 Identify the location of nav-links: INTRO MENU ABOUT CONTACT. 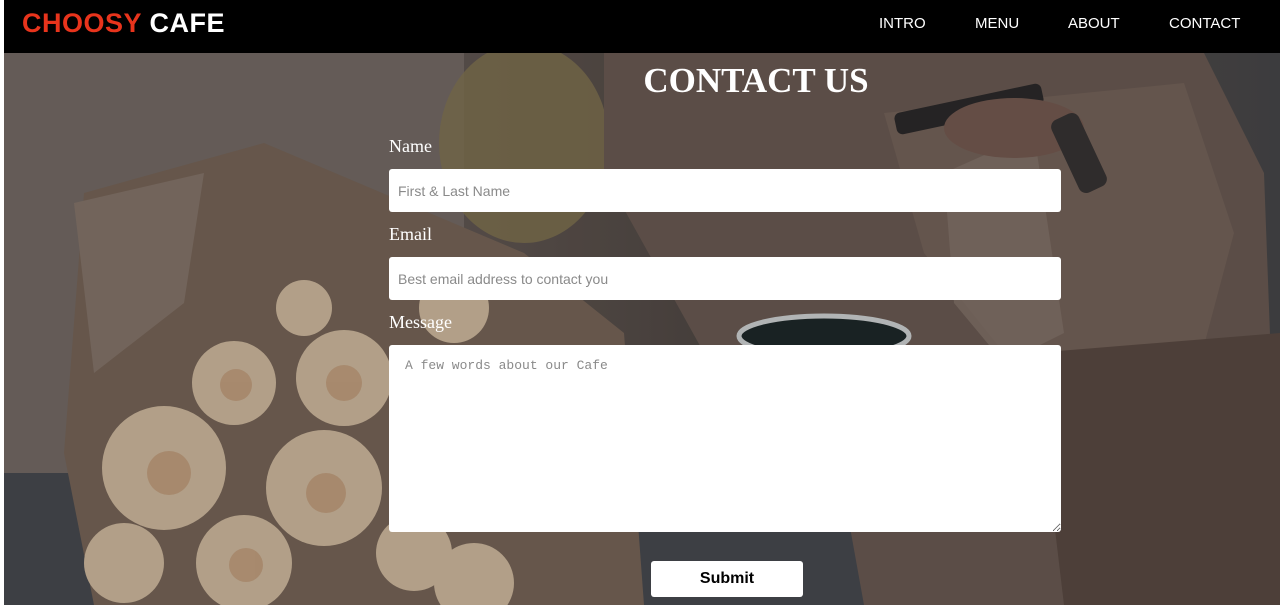
(642, 26).